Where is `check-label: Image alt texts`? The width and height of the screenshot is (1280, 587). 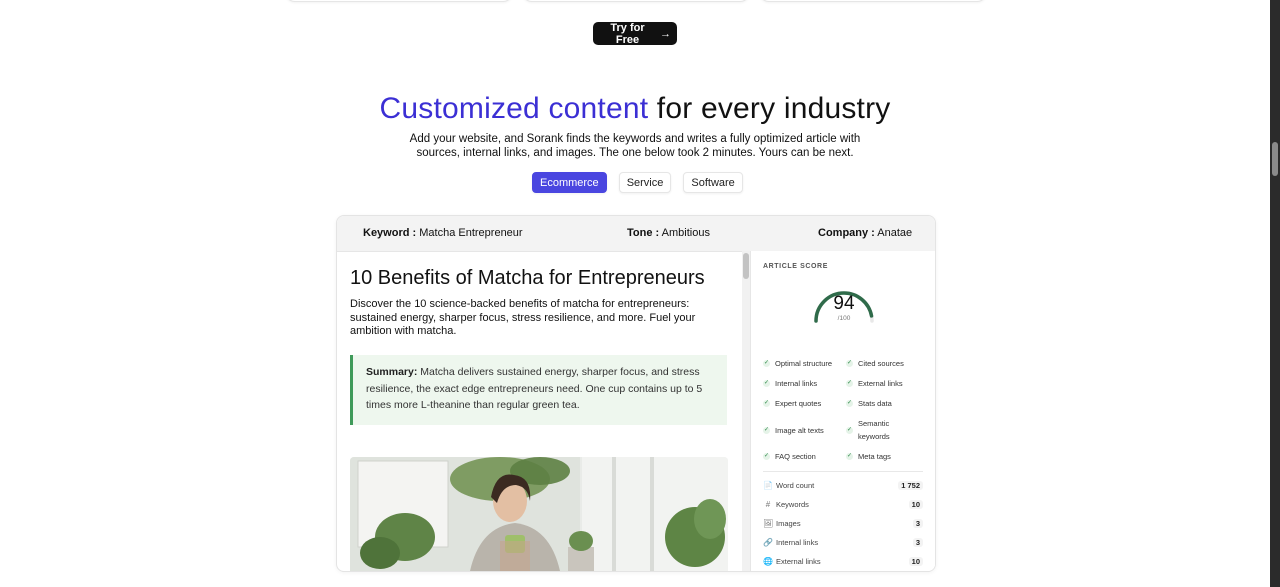
check-label: Image alt texts is located at coordinates (799, 430).